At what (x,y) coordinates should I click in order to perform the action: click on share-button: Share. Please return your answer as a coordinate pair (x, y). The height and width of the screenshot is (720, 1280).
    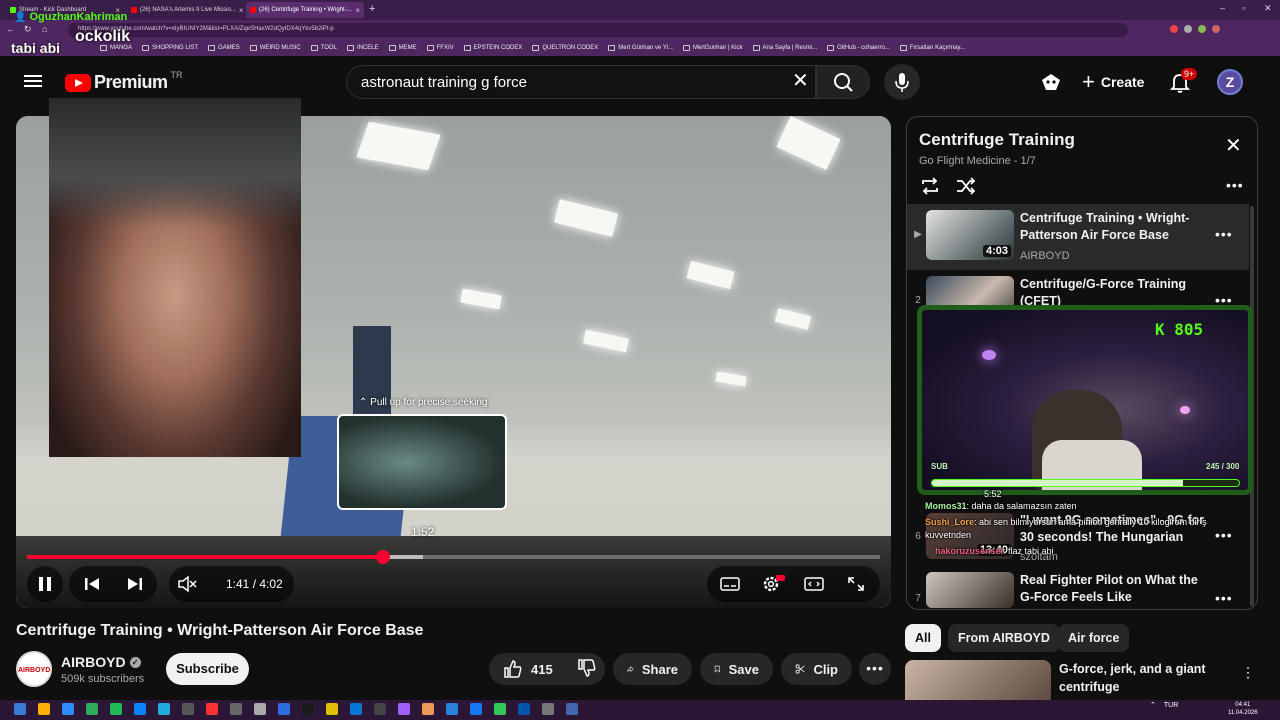
    Looking at the image, I should click on (652, 669).